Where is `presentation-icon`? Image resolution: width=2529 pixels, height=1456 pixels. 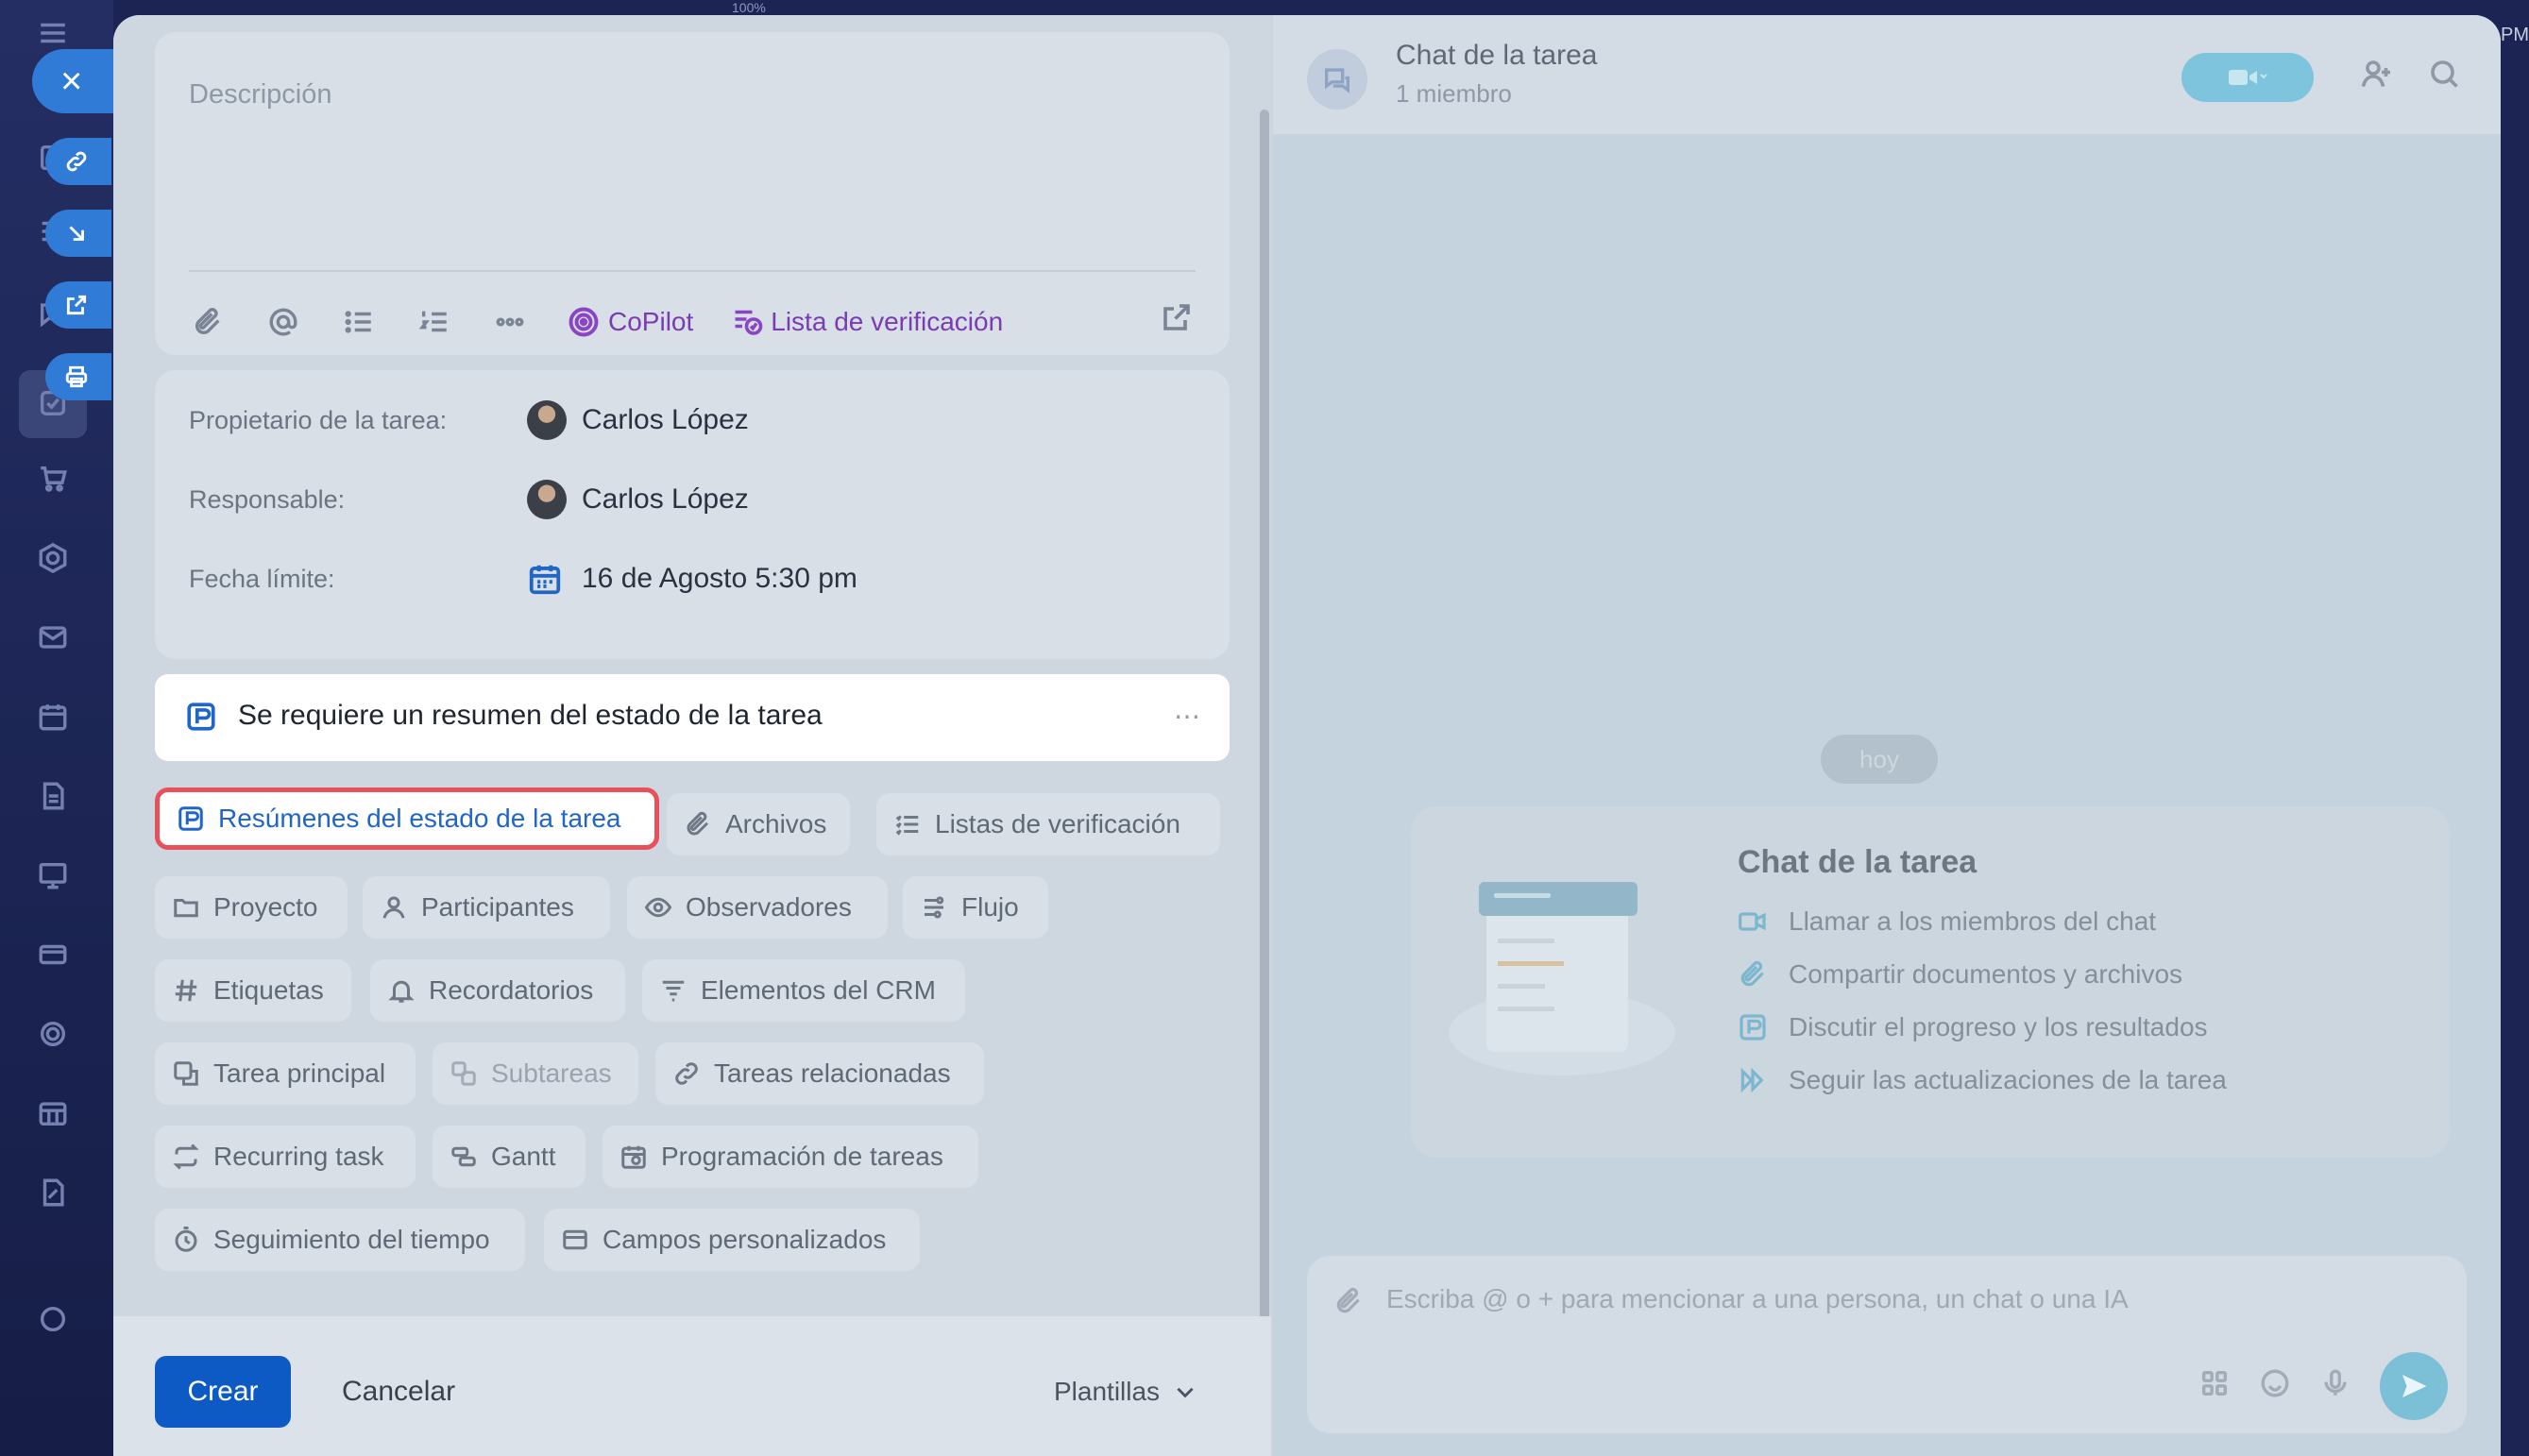
presentation-icon is located at coordinates (53, 880).